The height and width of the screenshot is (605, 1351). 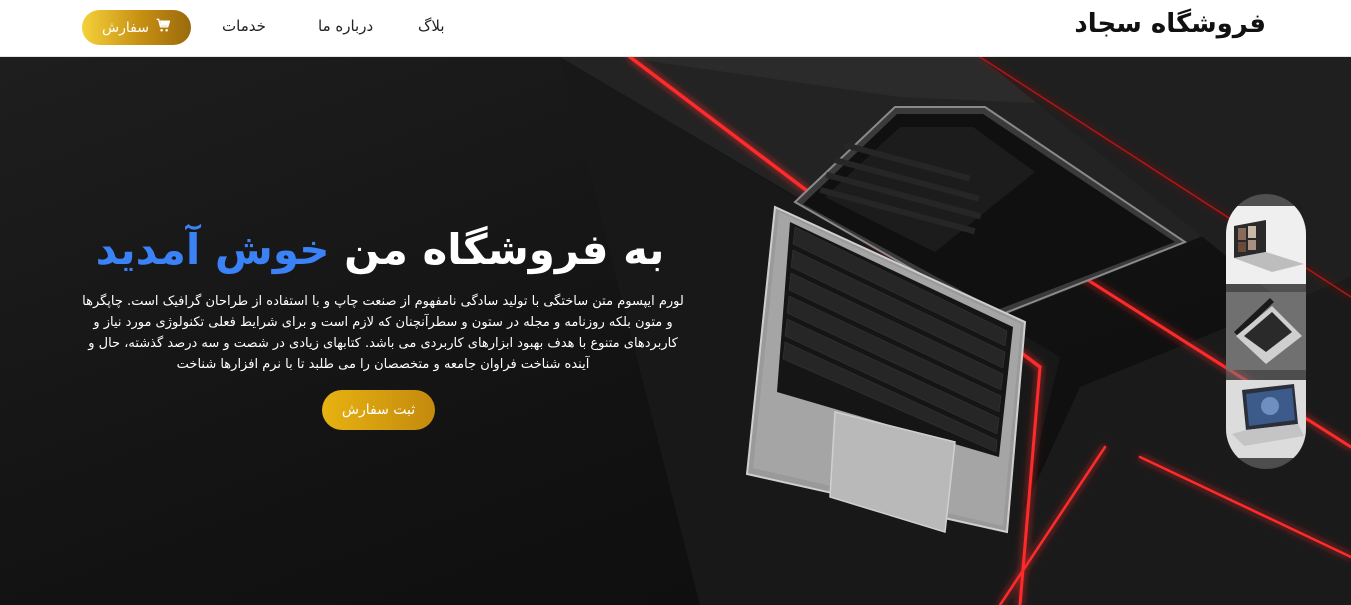 I want to click on hero-title-accent: خوش آمدید, so click(x=212, y=249).